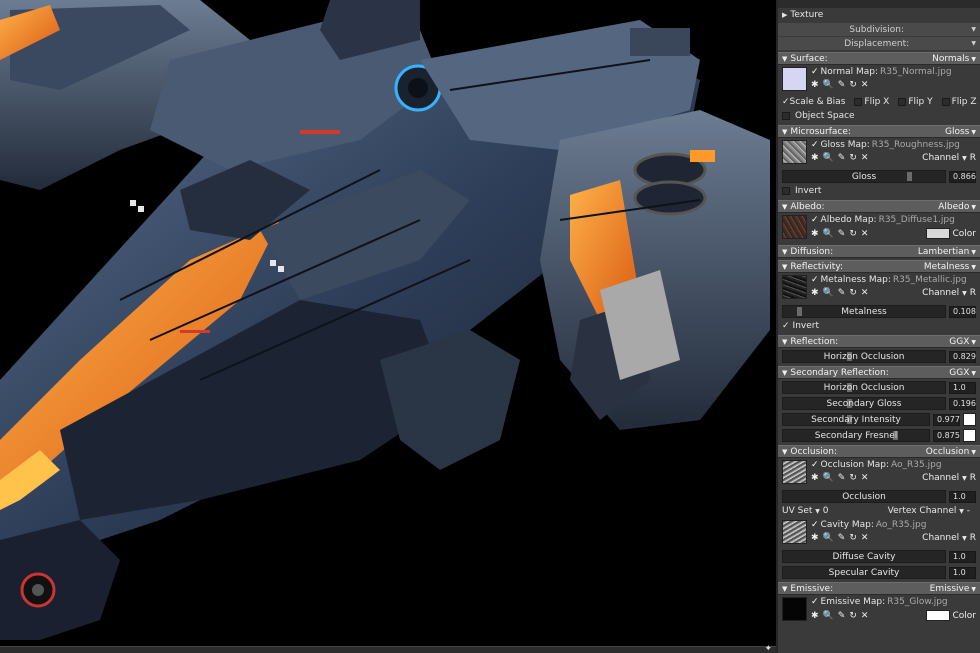  What do you see at coordinates (815, 72) in the screenshot?
I see `normal-map-checkbox: ✓` at bounding box center [815, 72].